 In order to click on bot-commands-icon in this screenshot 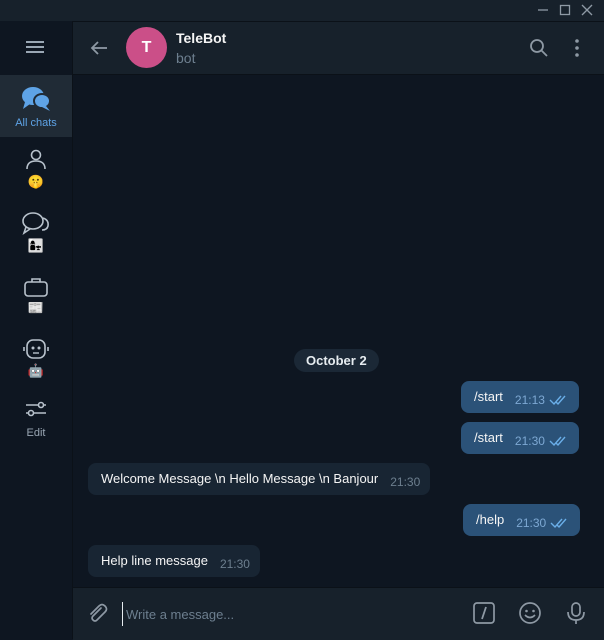, I will do `click(484, 613)`.